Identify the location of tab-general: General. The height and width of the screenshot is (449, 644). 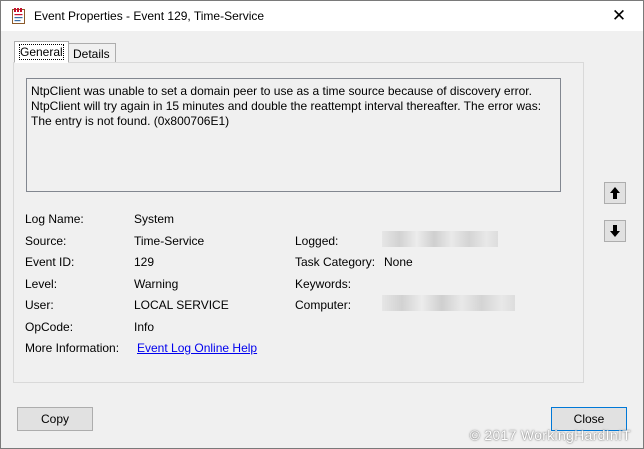
(41, 52).